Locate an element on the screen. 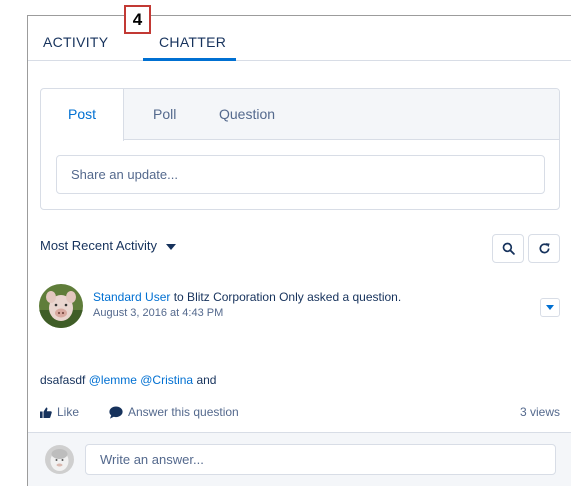 The width and height of the screenshot is (571, 486). answer-question-button: Answer this question is located at coordinates (174, 412).